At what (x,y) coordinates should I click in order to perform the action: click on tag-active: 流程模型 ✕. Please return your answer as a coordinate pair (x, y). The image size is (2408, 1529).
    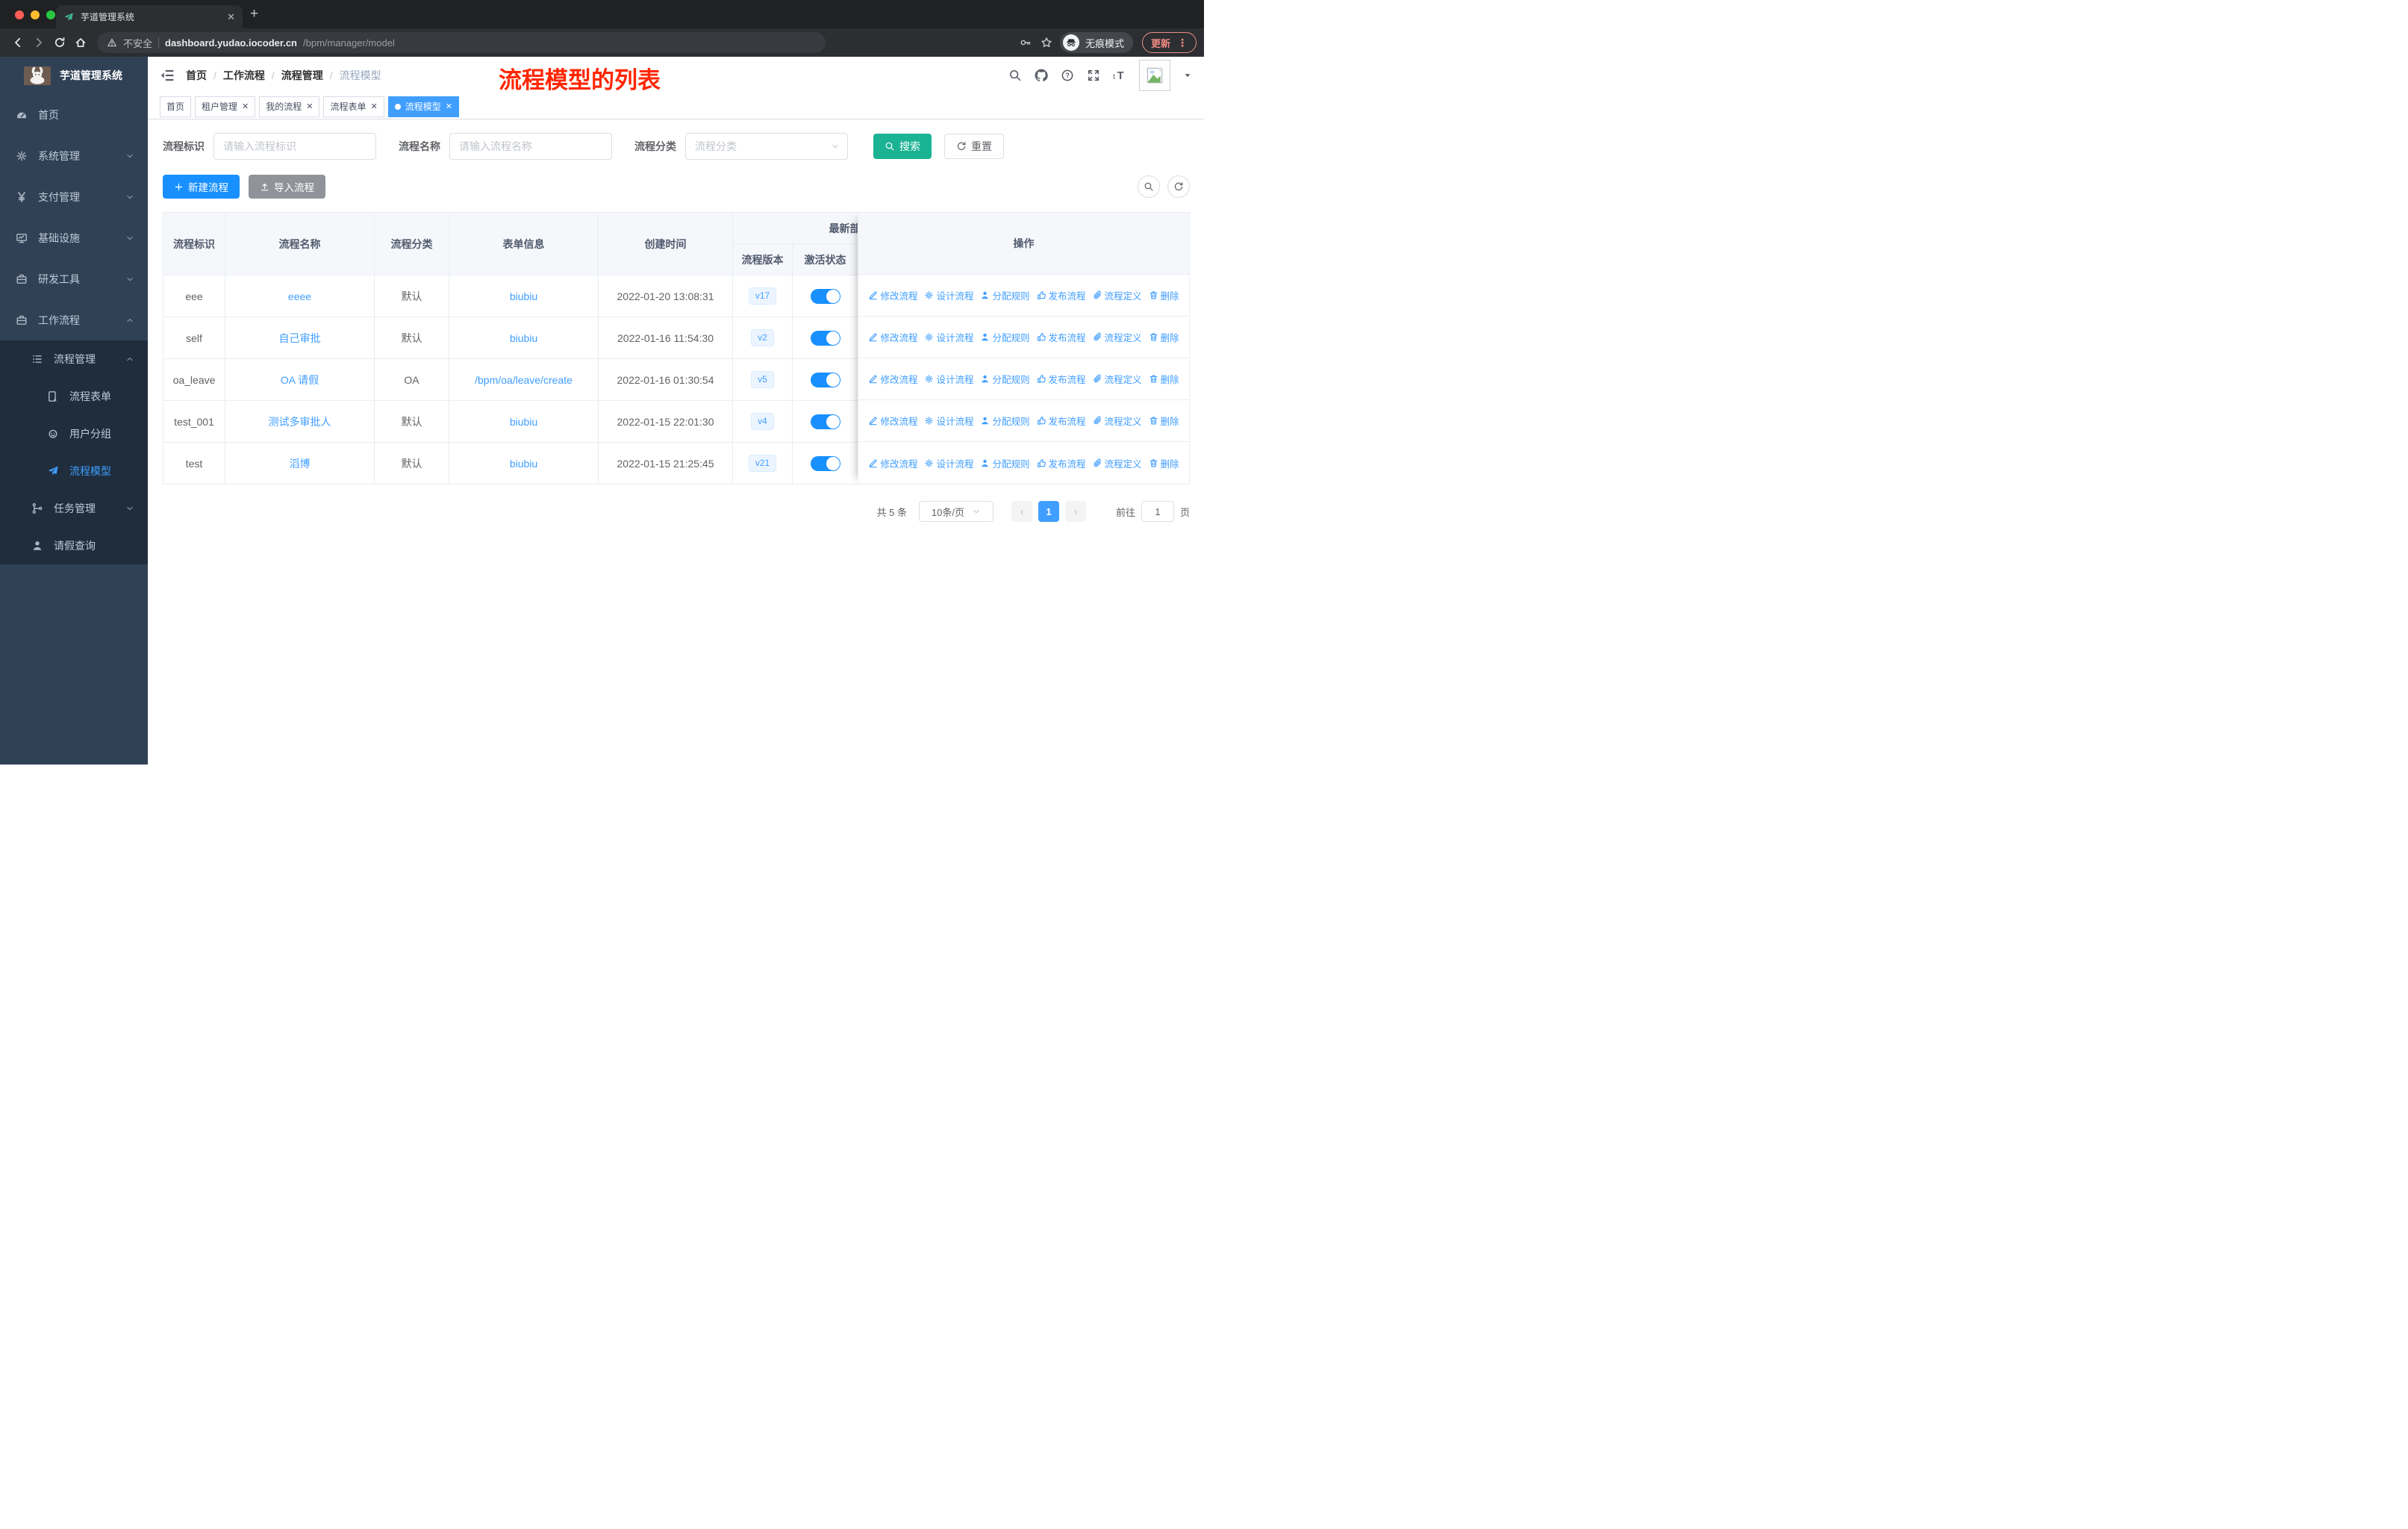
    Looking at the image, I should click on (423, 107).